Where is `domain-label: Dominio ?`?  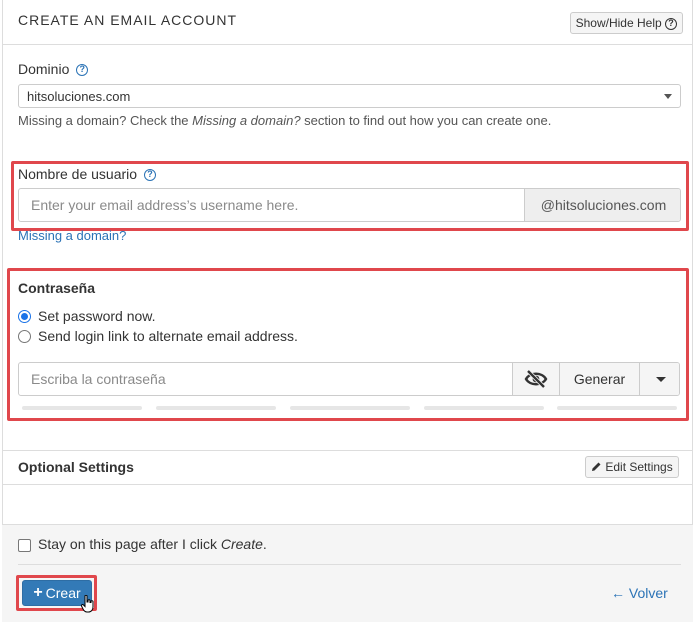 domain-label: Dominio ? is located at coordinates (53, 69).